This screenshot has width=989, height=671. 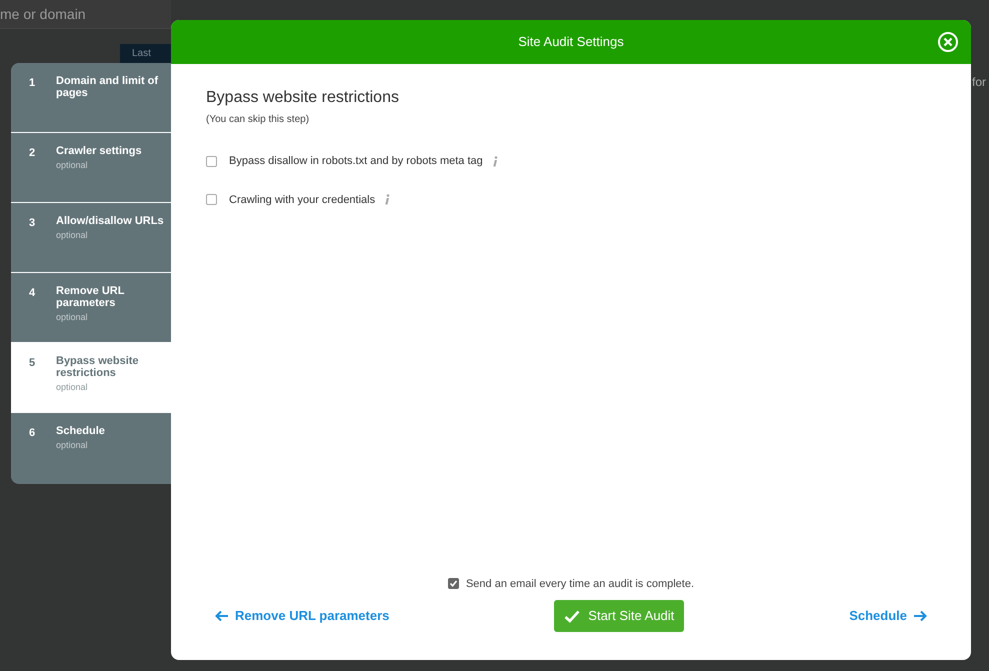 What do you see at coordinates (99, 151) in the screenshot?
I see `step-title: Crawler settings` at bounding box center [99, 151].